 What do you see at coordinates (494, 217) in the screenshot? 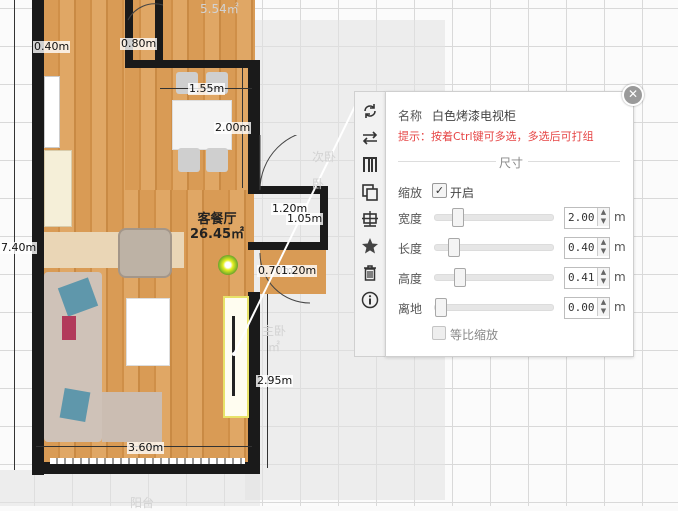
I see `width-slider` at bounding box center [494, 217].